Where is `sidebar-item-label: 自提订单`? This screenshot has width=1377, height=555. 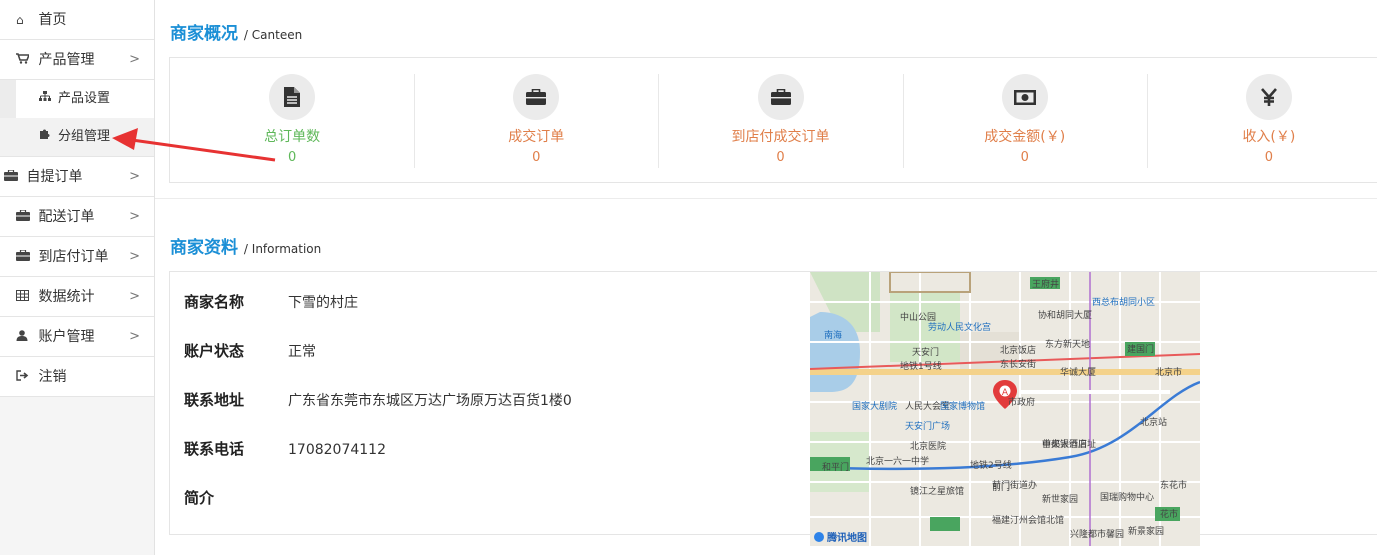
sidebar-item-label: 自提订单 is located at coordinates (54, 177).